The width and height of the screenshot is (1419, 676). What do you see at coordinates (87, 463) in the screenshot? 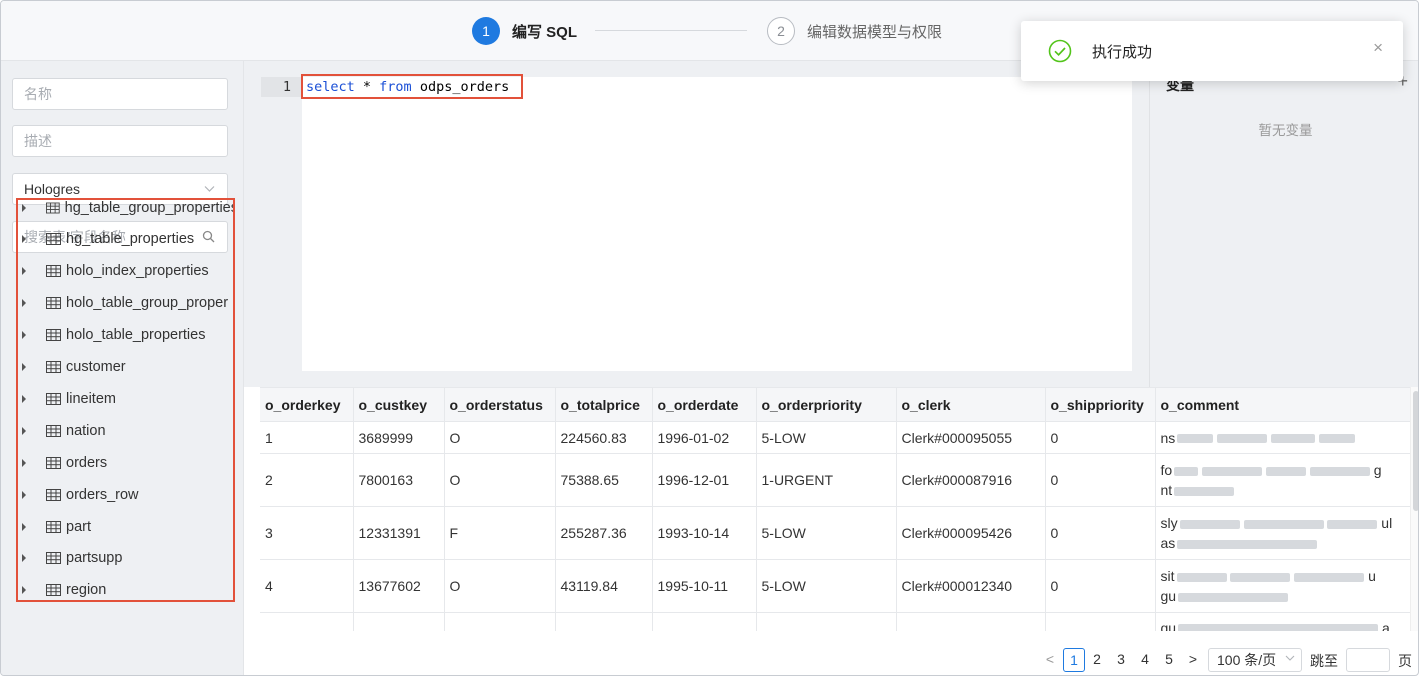
I see `tree-item-label: orders` at bounding box center [87, 463].